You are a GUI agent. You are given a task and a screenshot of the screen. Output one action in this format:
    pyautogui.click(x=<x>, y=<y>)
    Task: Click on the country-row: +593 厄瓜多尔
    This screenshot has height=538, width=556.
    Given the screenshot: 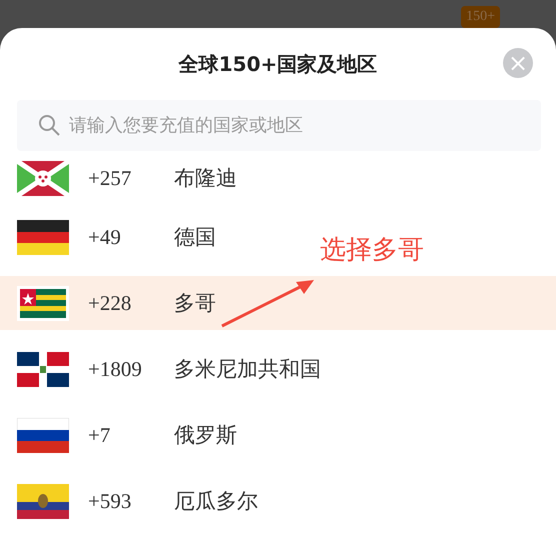 What is the action you would take?
    pyautogui.click(x=129, y=501)
    